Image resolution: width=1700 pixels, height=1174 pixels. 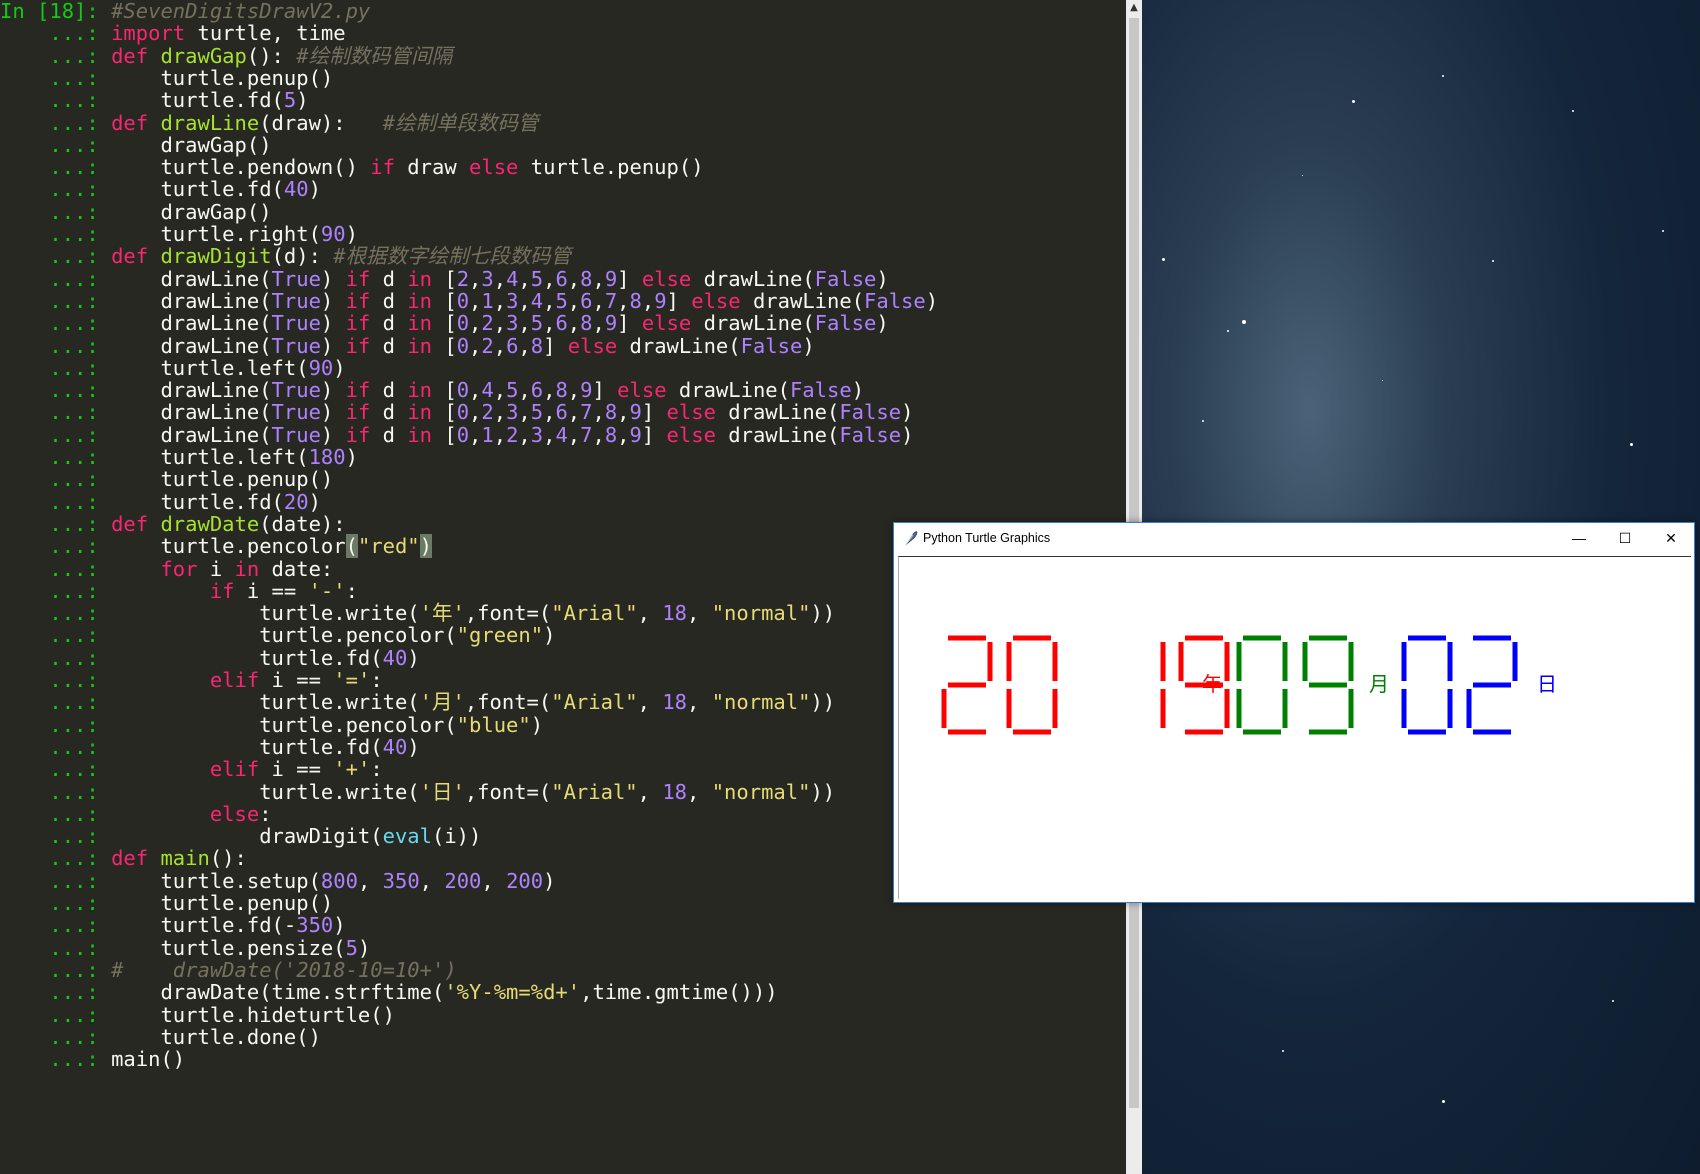 What do you see at coordinates (442, 613) in the screenshot?
I see `code-token: '年'` at bounding box center [442, 613].